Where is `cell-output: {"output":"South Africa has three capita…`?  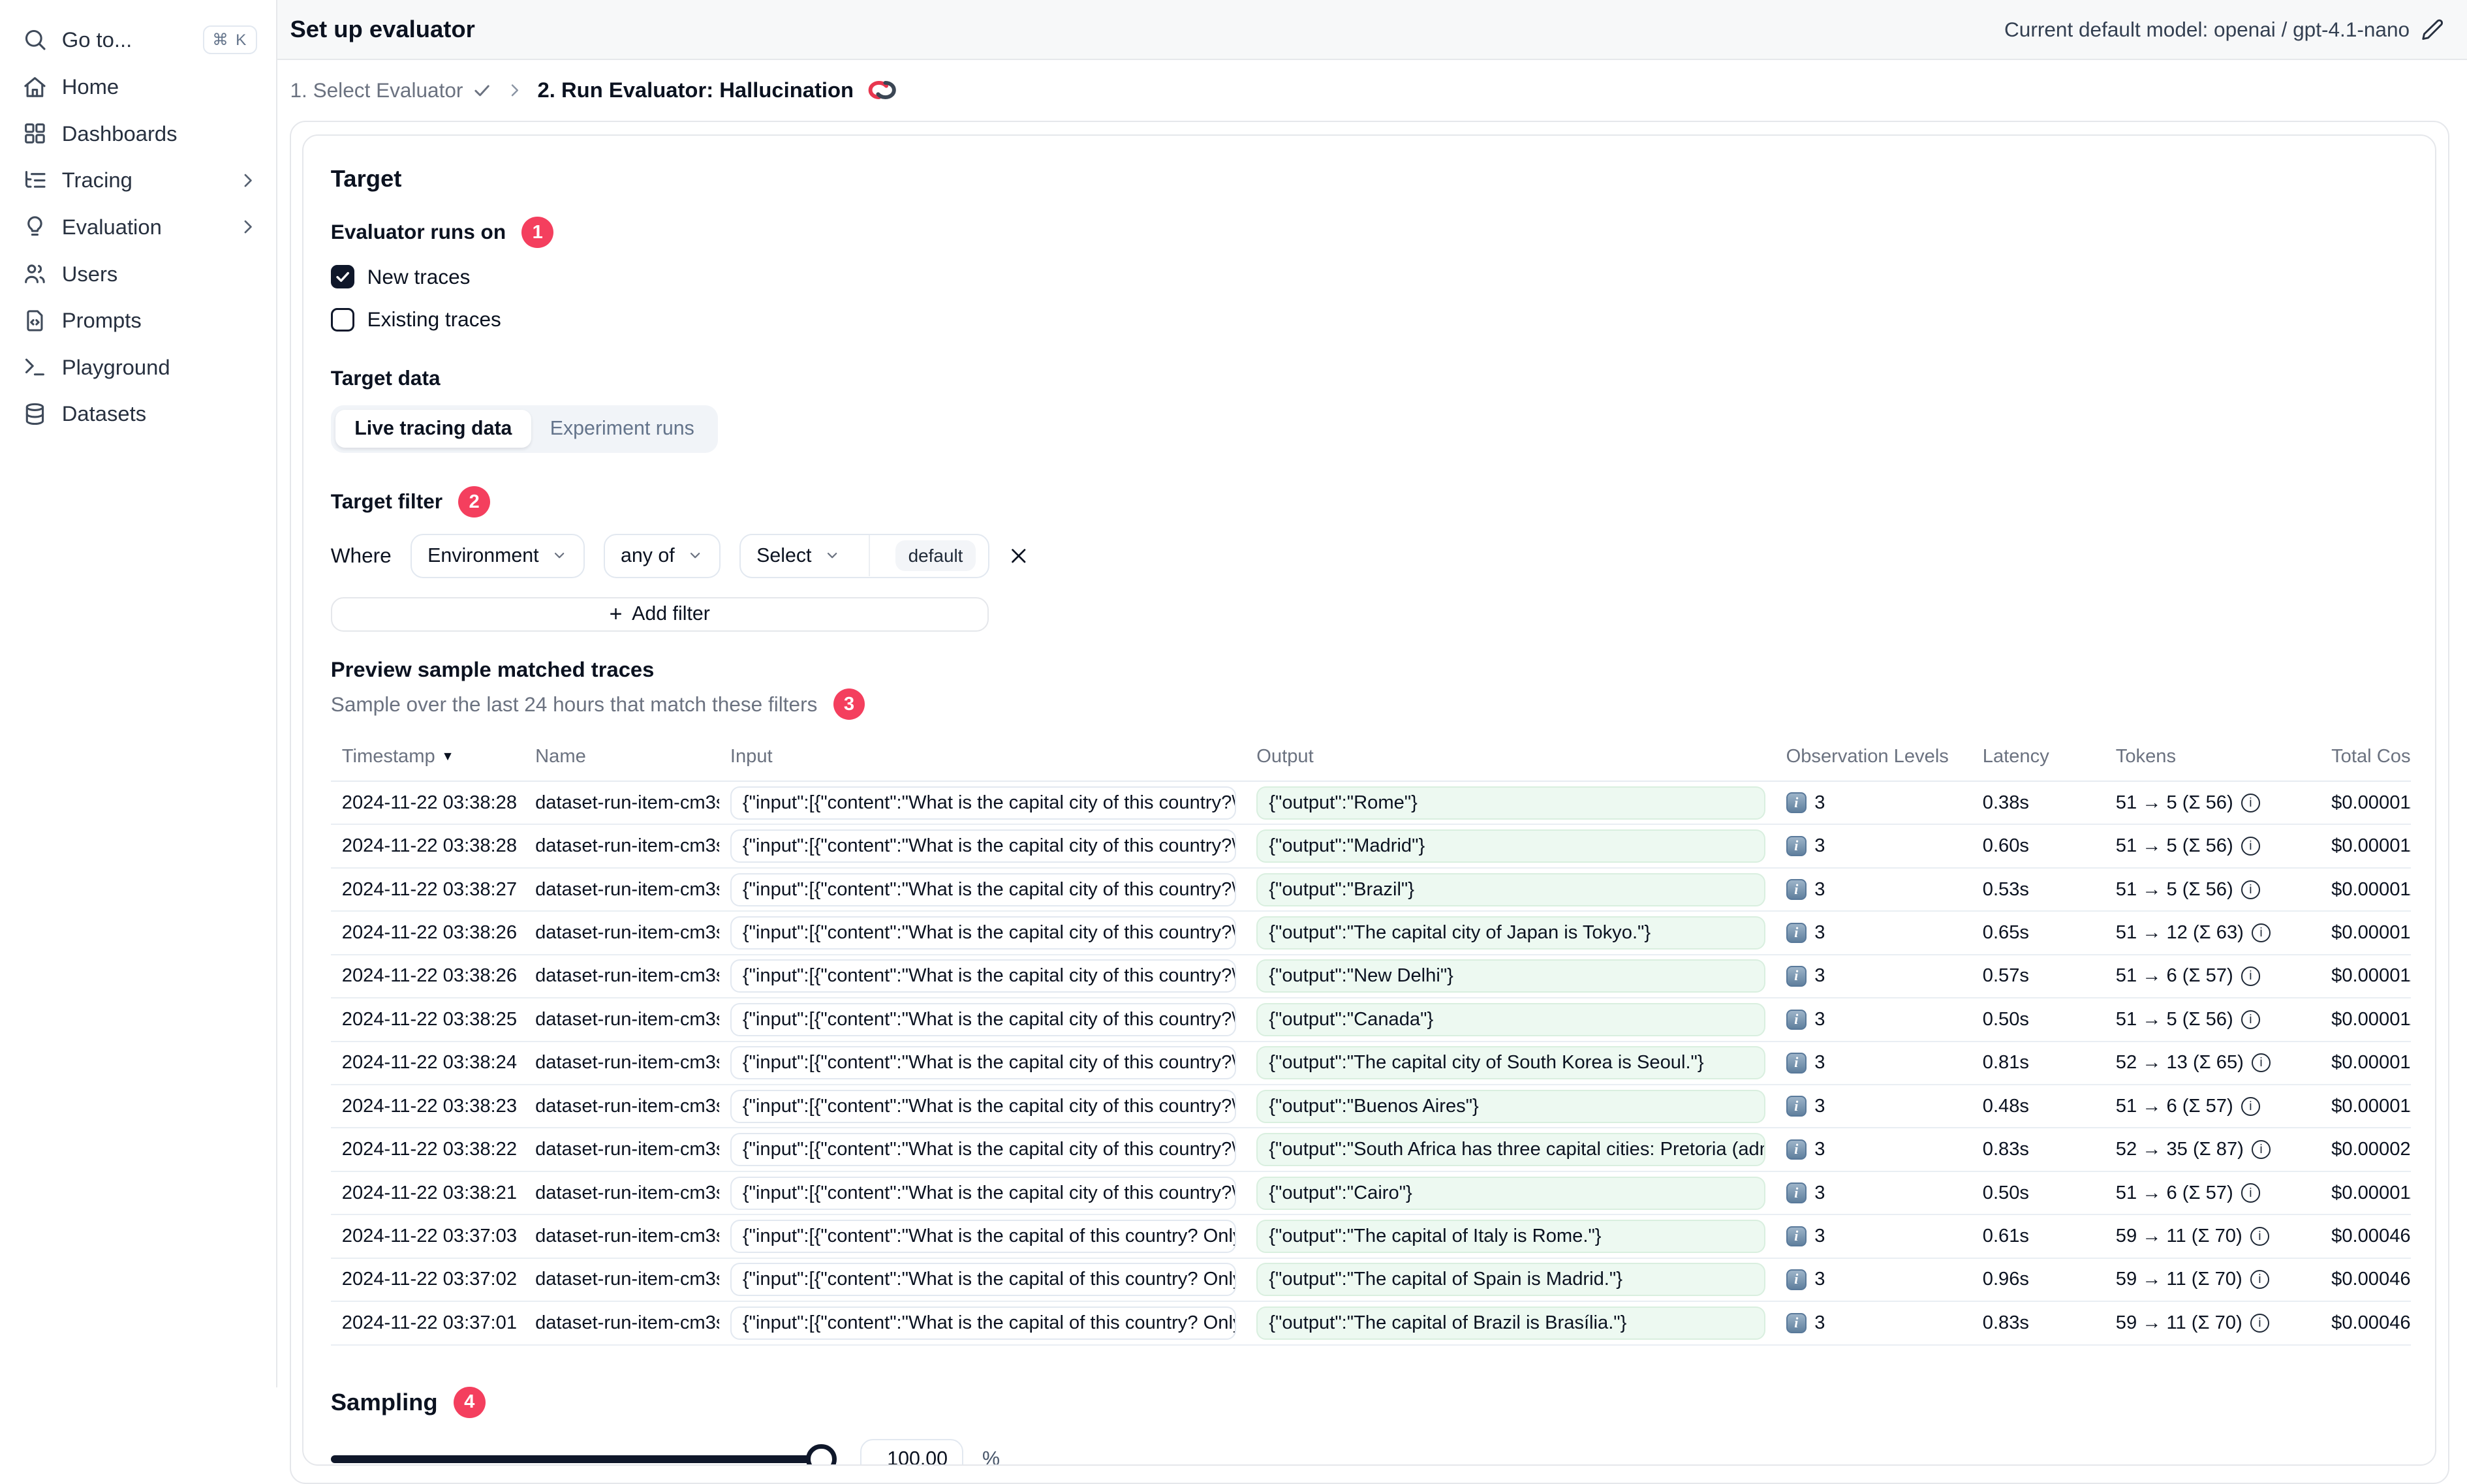
cell-output: {"output":"South Africa has three capita… is located at coordinates (1511, 1150).